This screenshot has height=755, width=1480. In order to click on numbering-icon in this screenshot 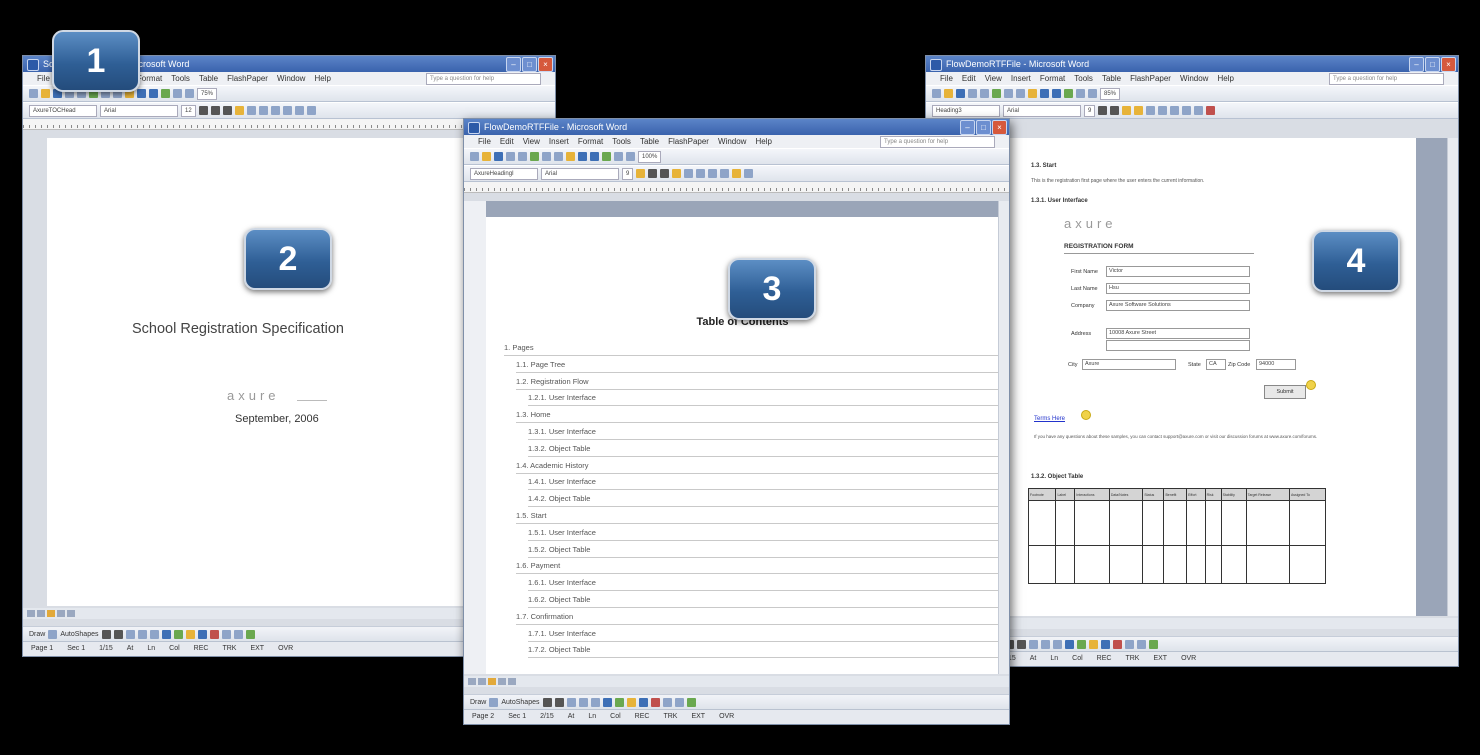, I will do `click(1187, 110)`.